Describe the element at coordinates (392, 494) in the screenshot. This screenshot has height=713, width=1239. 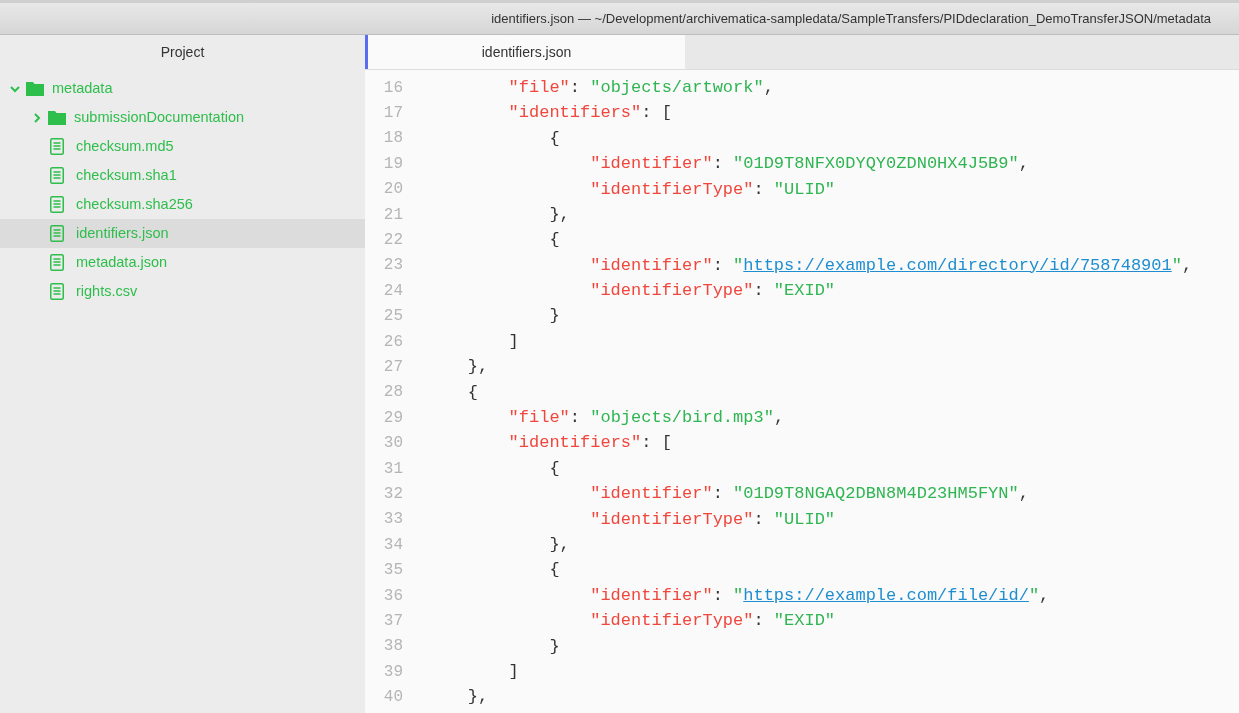
I see `line-number: 32` at that location.